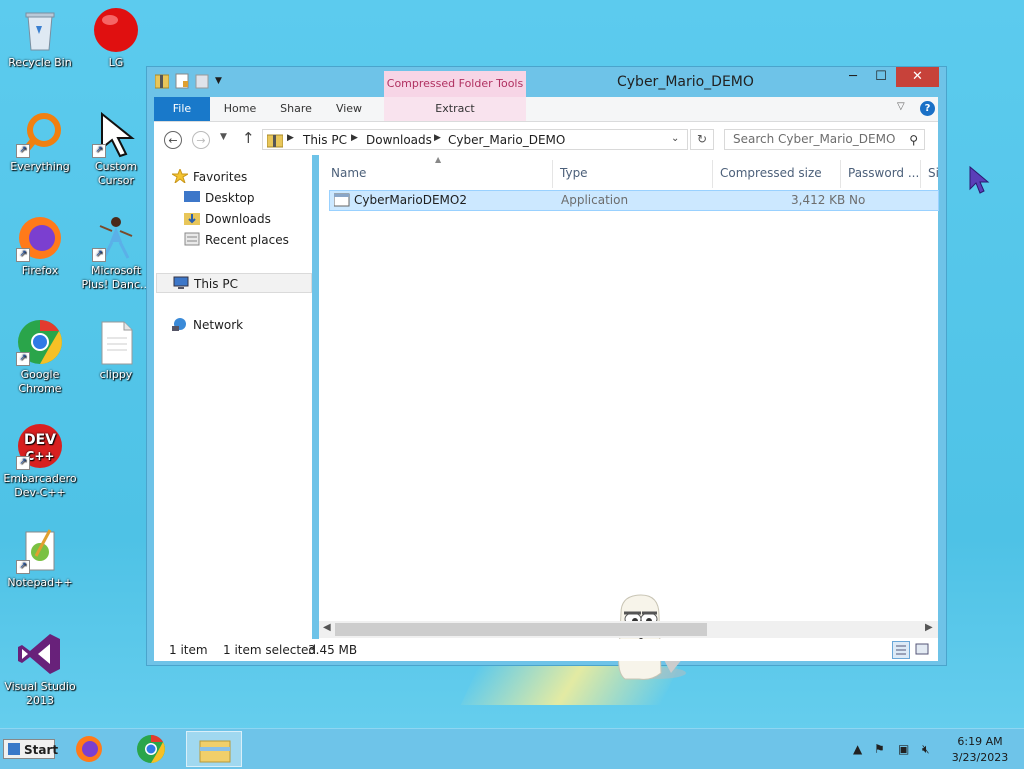 This screenshot has height=769, width=1024. What do you see at coordinates (979, 181) in the screenshot?
I see `mouse-cursor-icon` at bounding box center [979, 181].